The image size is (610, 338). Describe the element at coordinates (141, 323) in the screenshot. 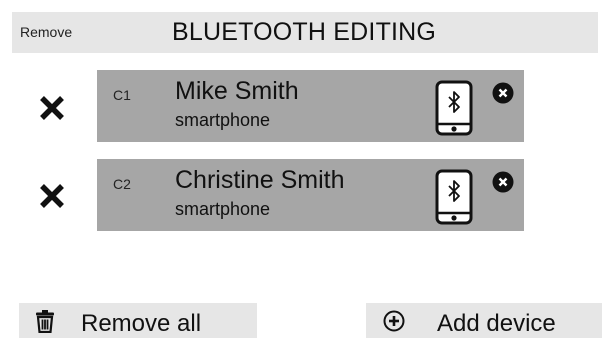

I see `remove-all-label: Remove all` at that location.